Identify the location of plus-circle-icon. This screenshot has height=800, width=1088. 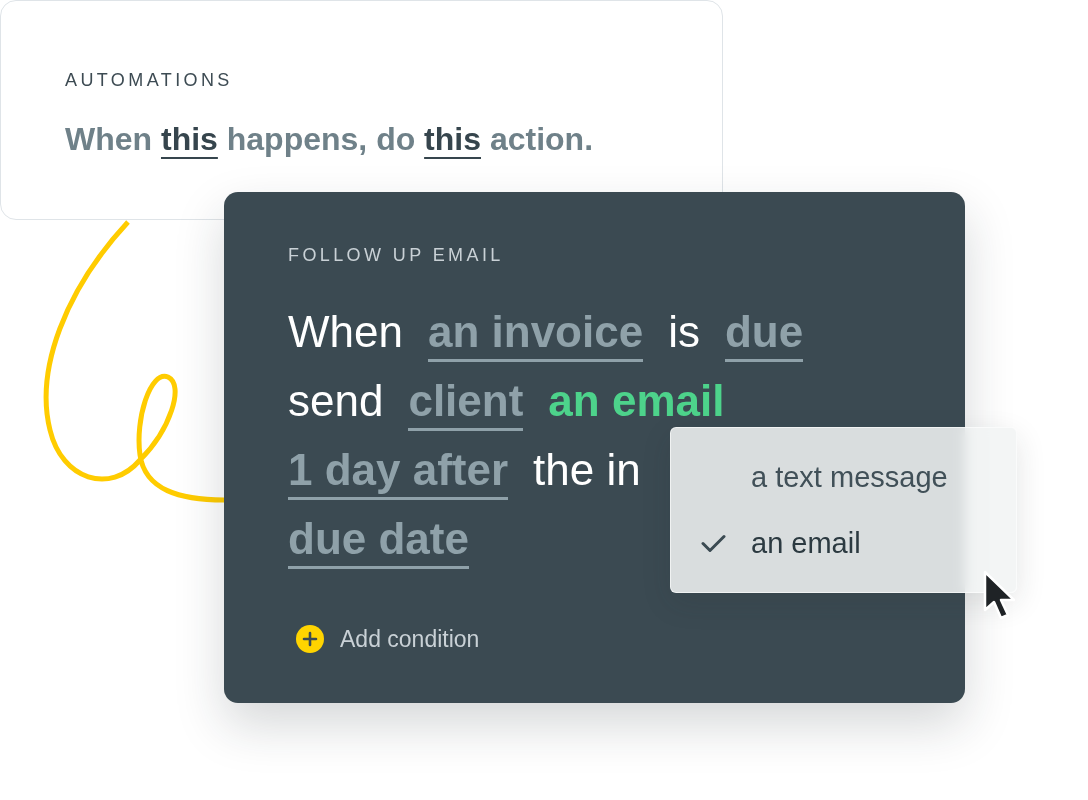
(310, 639).